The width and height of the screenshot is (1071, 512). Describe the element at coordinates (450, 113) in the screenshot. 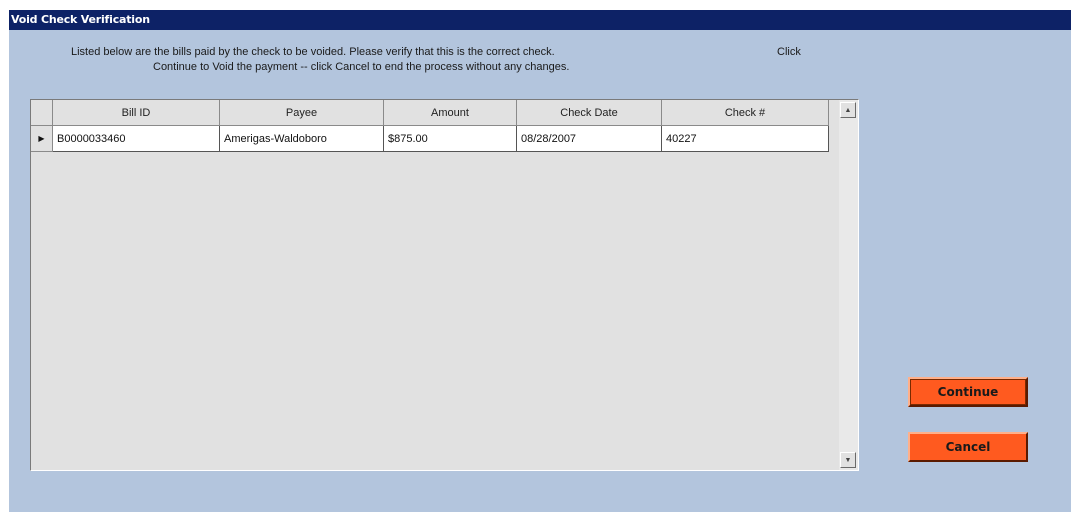

I see `column-header-amount: Amount` at that location.